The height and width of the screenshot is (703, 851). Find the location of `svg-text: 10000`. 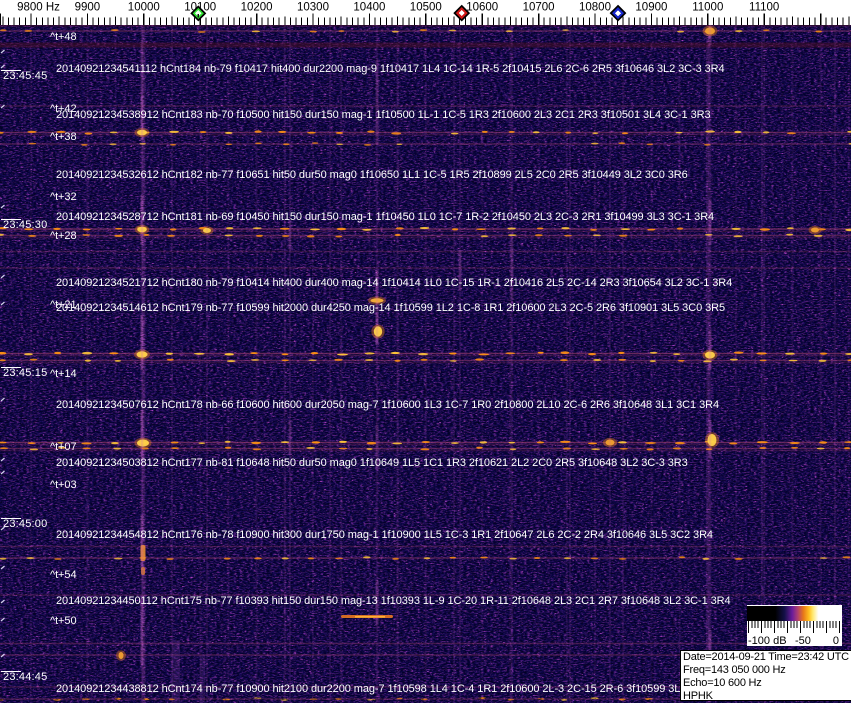

svg-text: 10000 is located at coordinates (144, 8).